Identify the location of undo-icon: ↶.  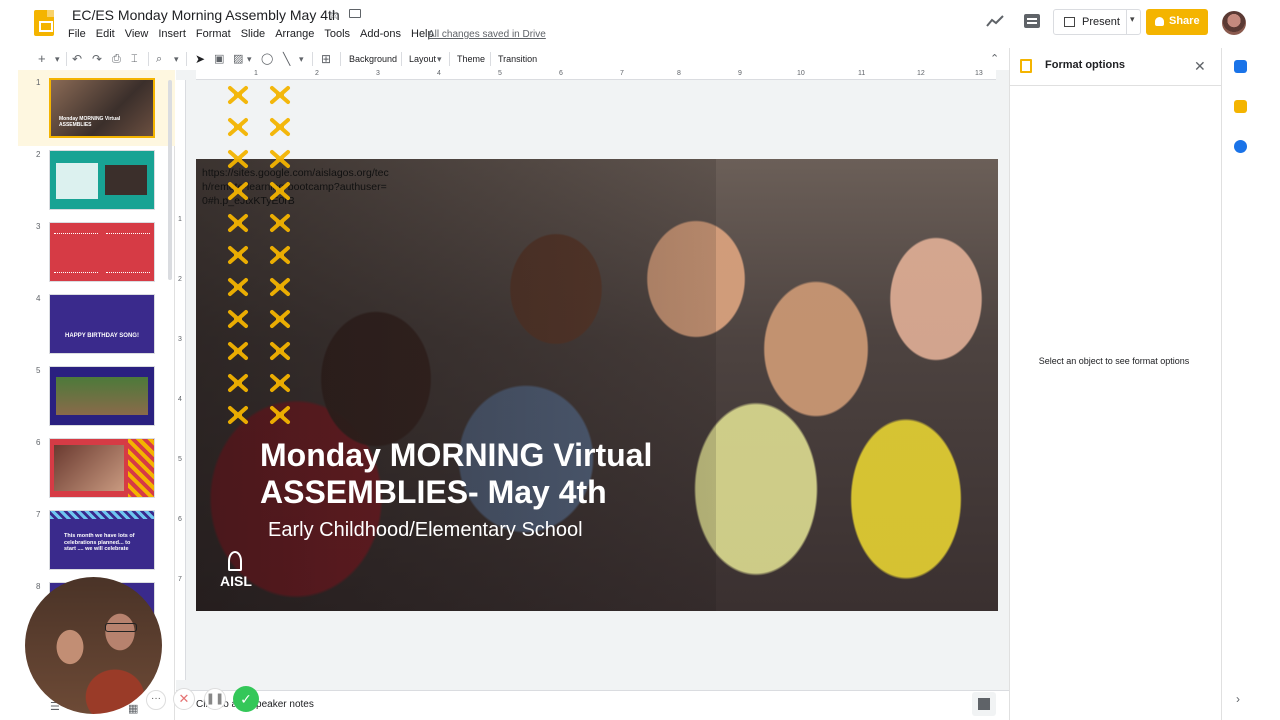
(77, 59).